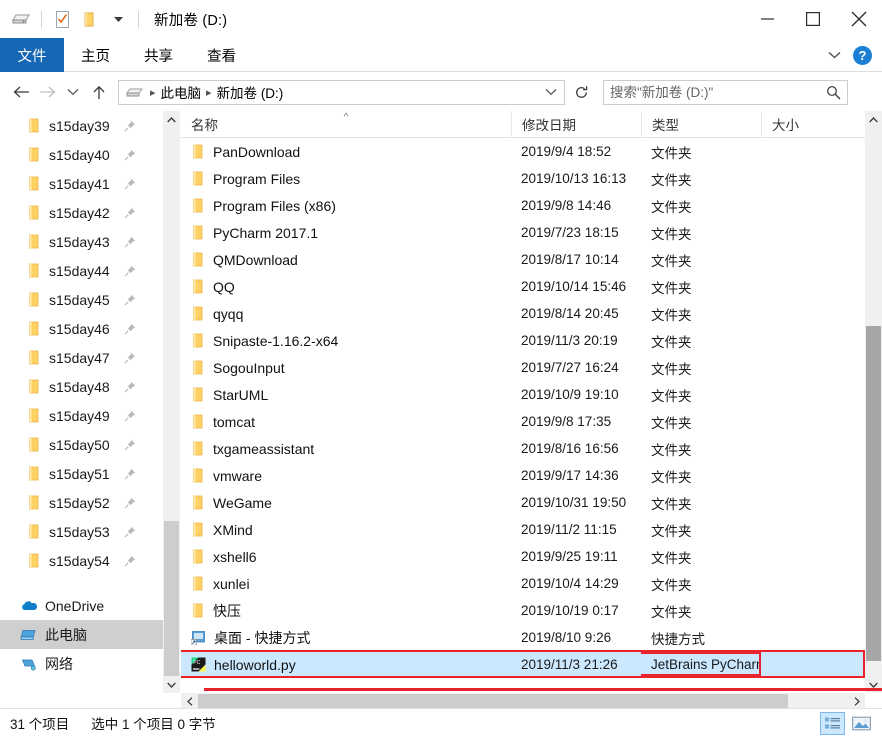 This screenshot has height=737, width=882. I want to click on sidebar-item-OneDrive: OneDrive, so click(81, 605).